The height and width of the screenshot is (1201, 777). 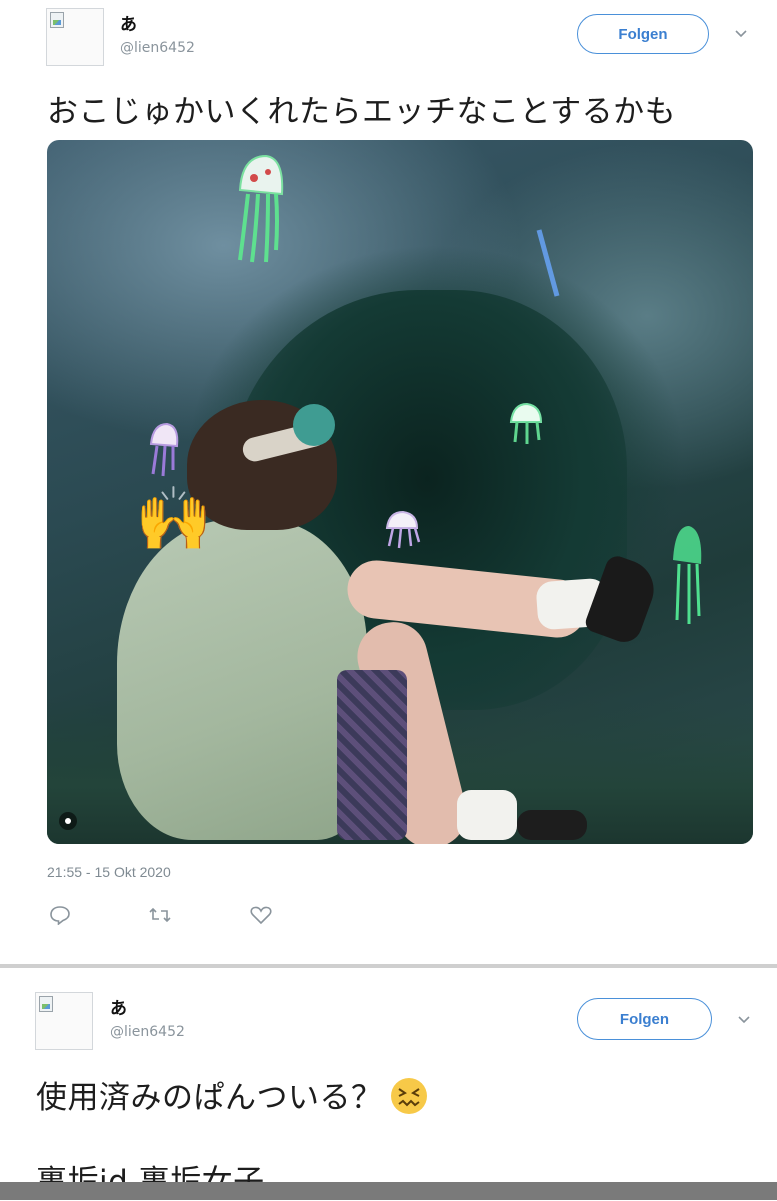 What do you see at coordinates (160, 915) in the screenshot?
I see `retweet-icon` at bounding box center [160, 915].